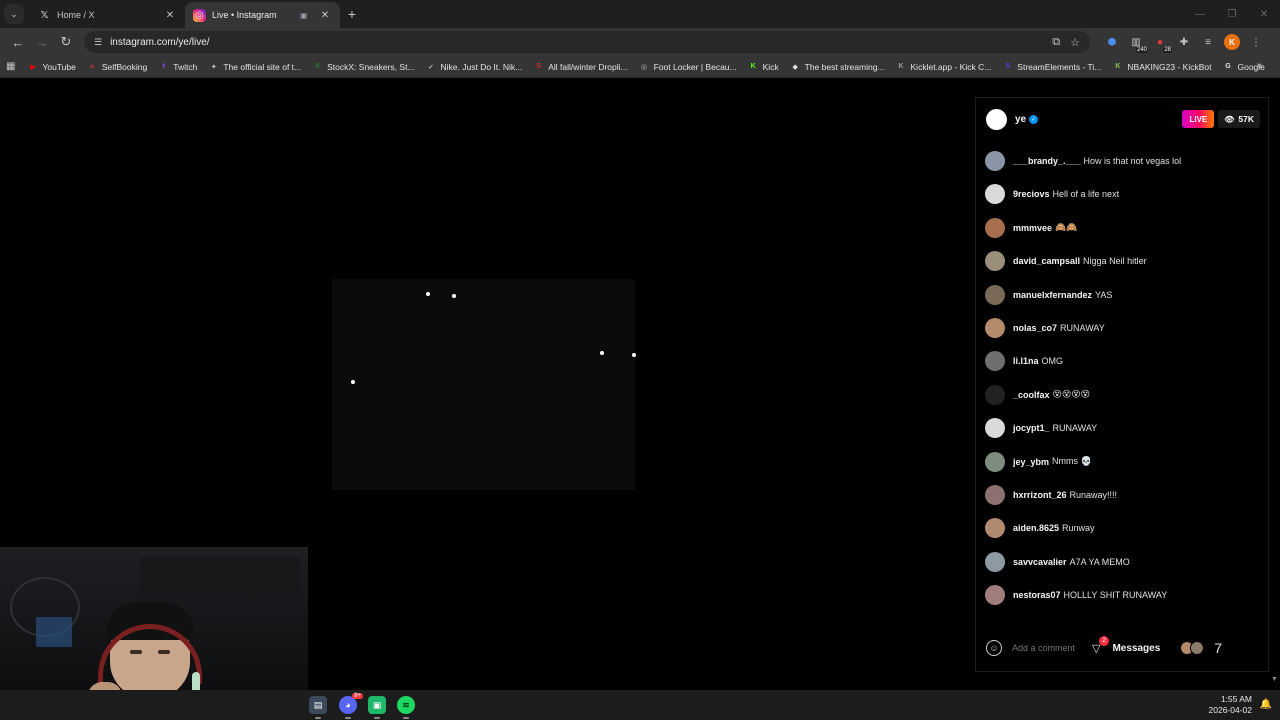  Describe the element at coordinates (1230, 710) in the screenshot. I see `clock-date: 2026-04-02` at that location.